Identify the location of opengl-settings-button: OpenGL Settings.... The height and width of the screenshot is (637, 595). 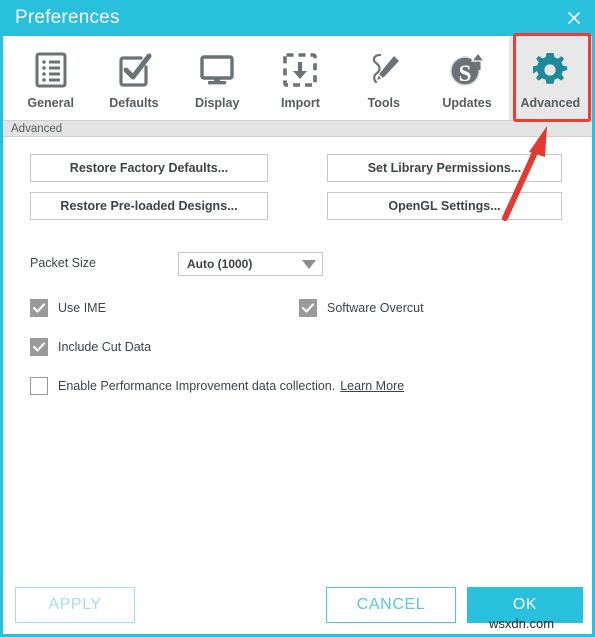
(444, 206).